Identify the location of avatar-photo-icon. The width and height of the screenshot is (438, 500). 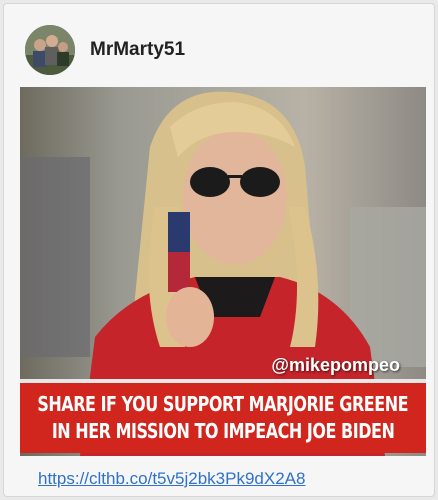
(50, 50).